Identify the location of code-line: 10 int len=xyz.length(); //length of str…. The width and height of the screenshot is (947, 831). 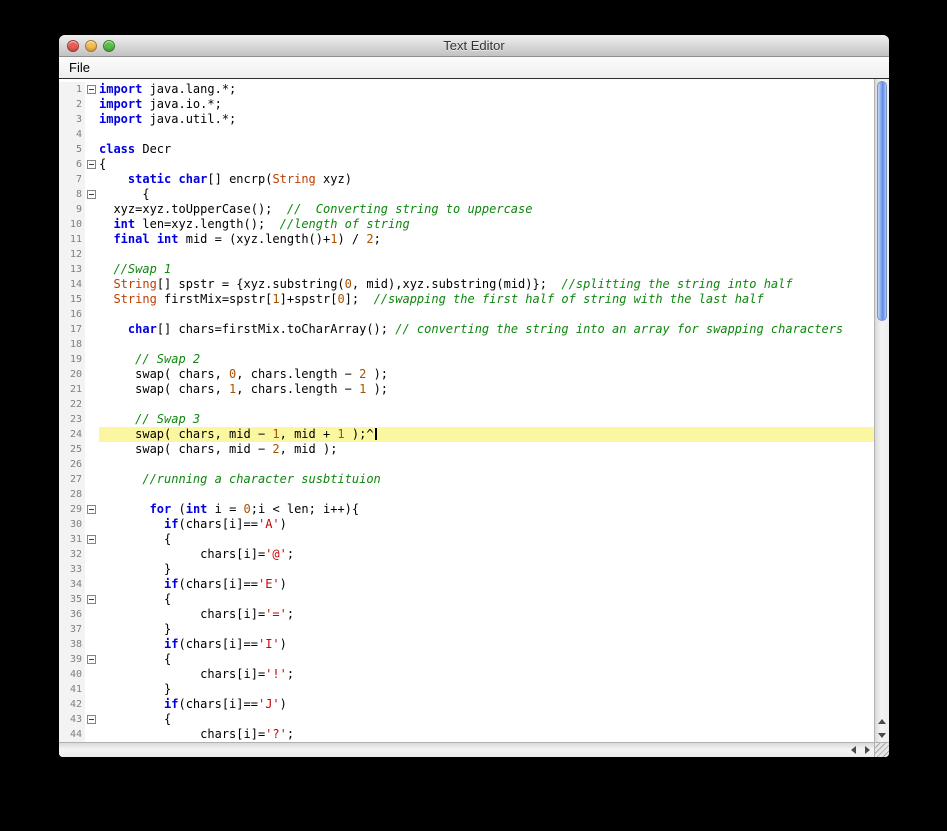
(466, 224).